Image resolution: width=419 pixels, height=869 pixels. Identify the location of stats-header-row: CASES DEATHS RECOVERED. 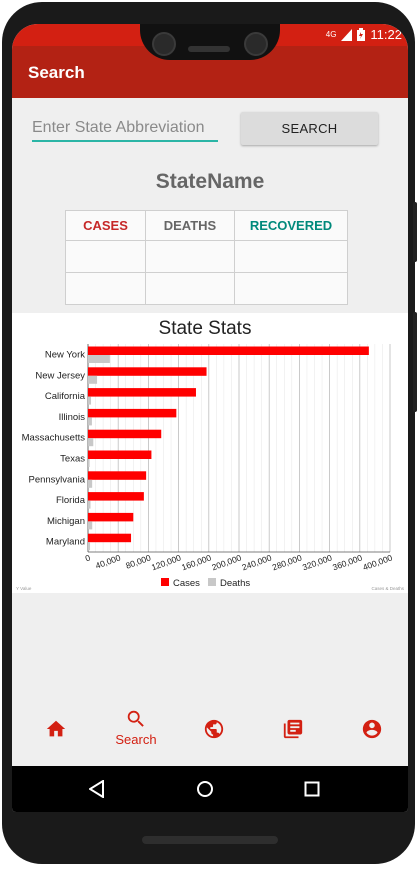
(206, 225).